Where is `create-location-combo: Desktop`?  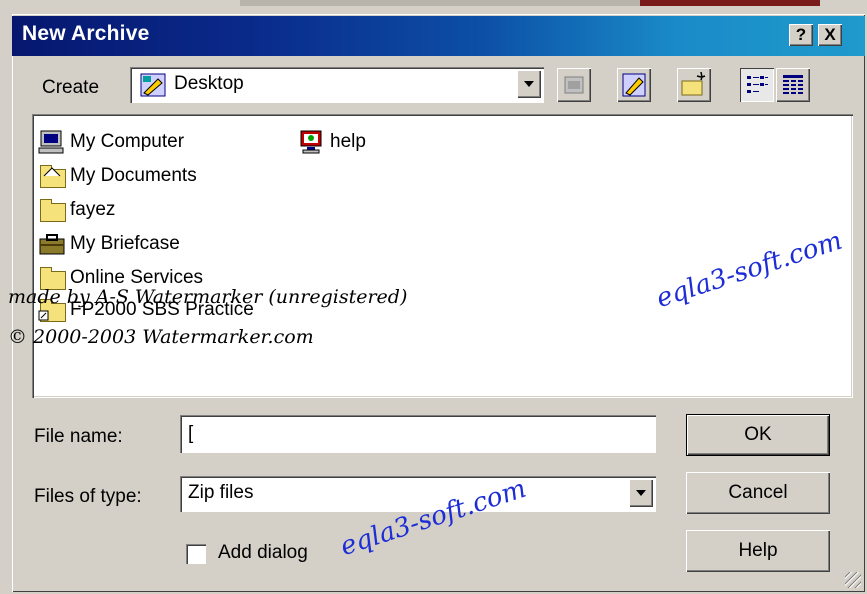
create-location-combo: Desktop is located at coordinates (337, 85).